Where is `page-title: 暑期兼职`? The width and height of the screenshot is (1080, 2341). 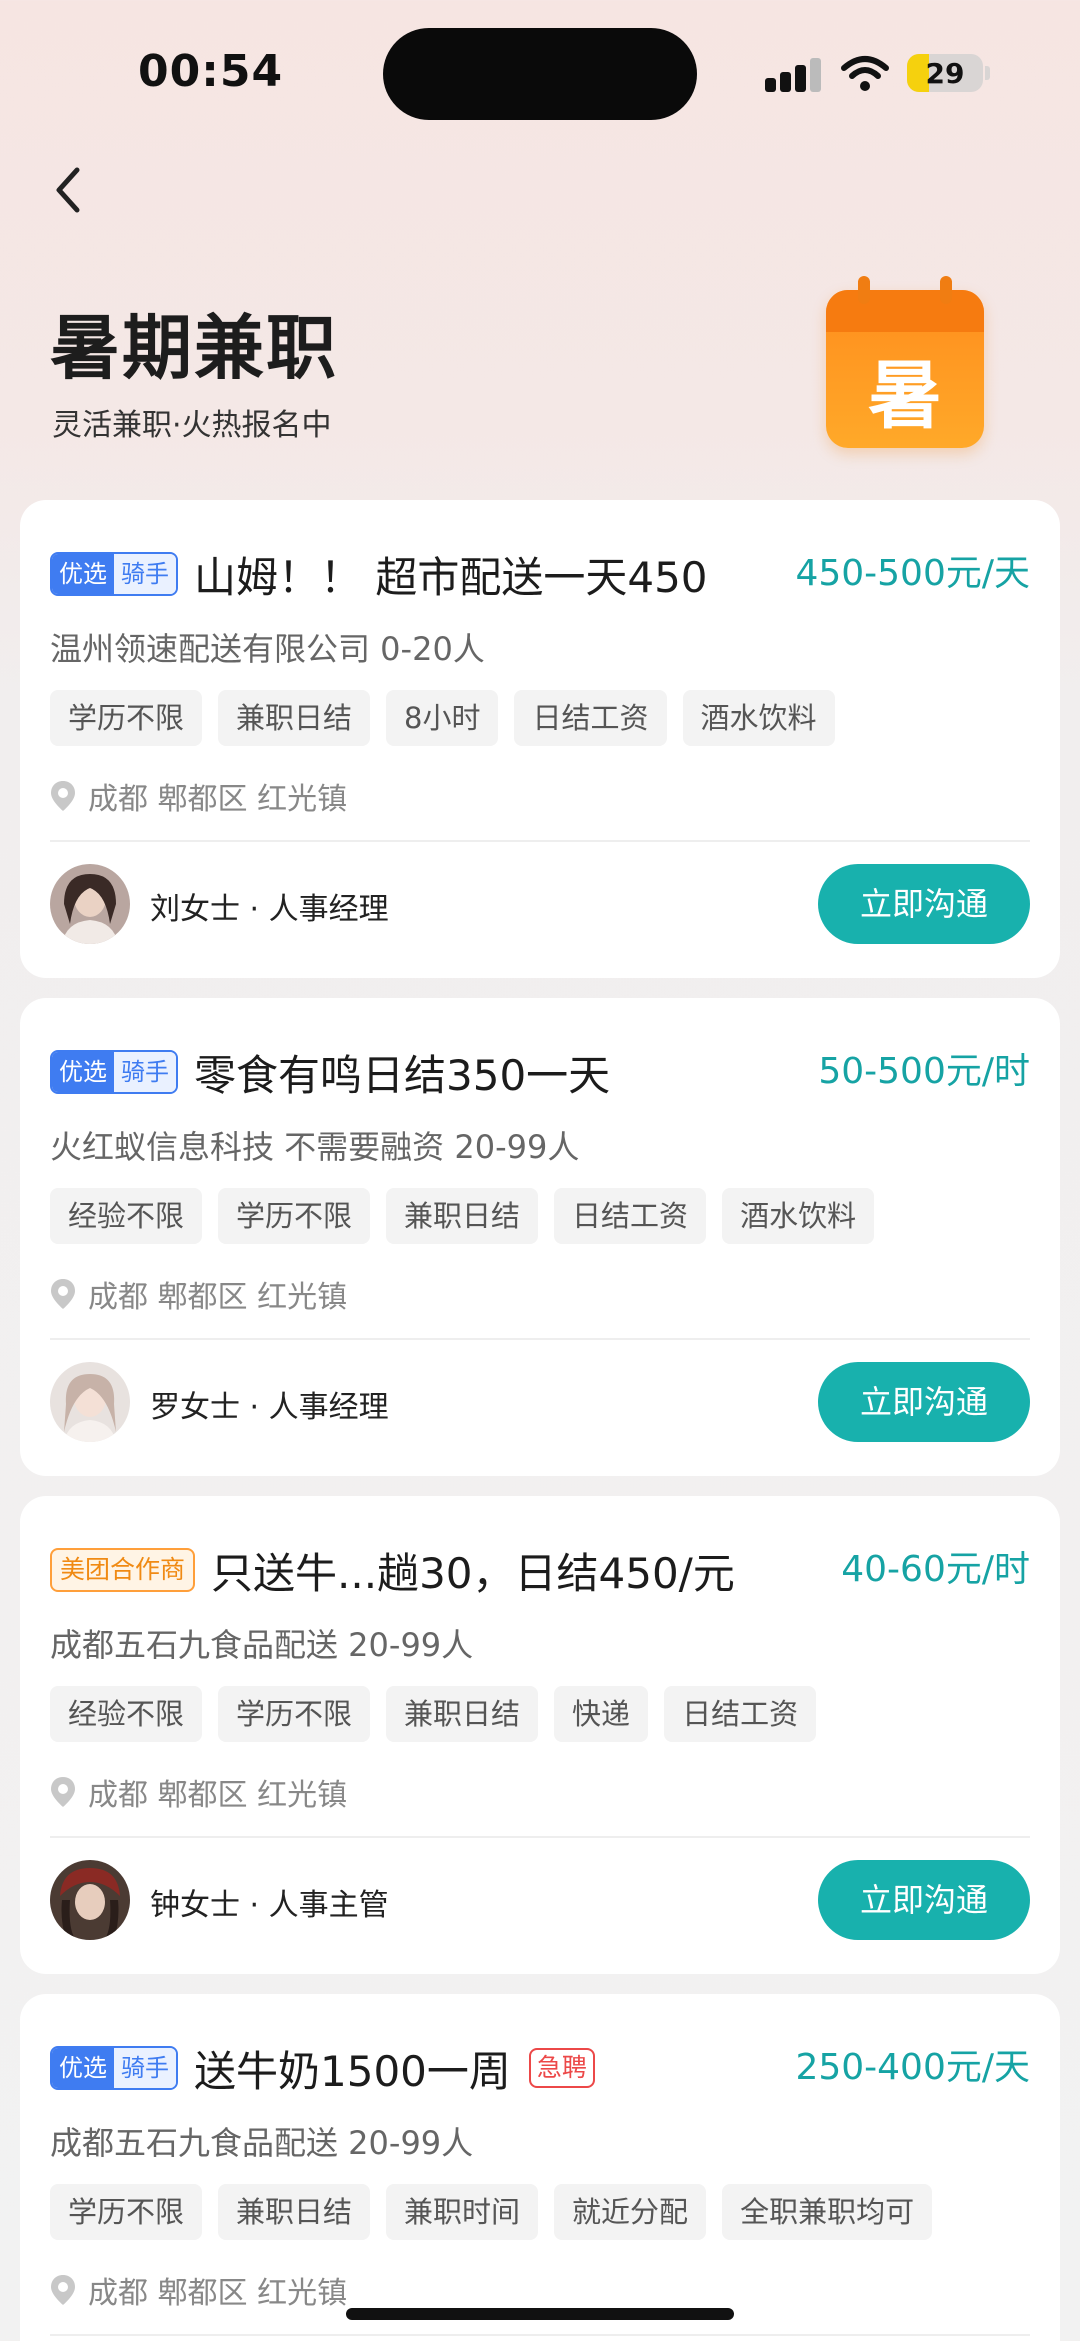
page-title: 暑期兼职 is located at coordinates (194, 348).